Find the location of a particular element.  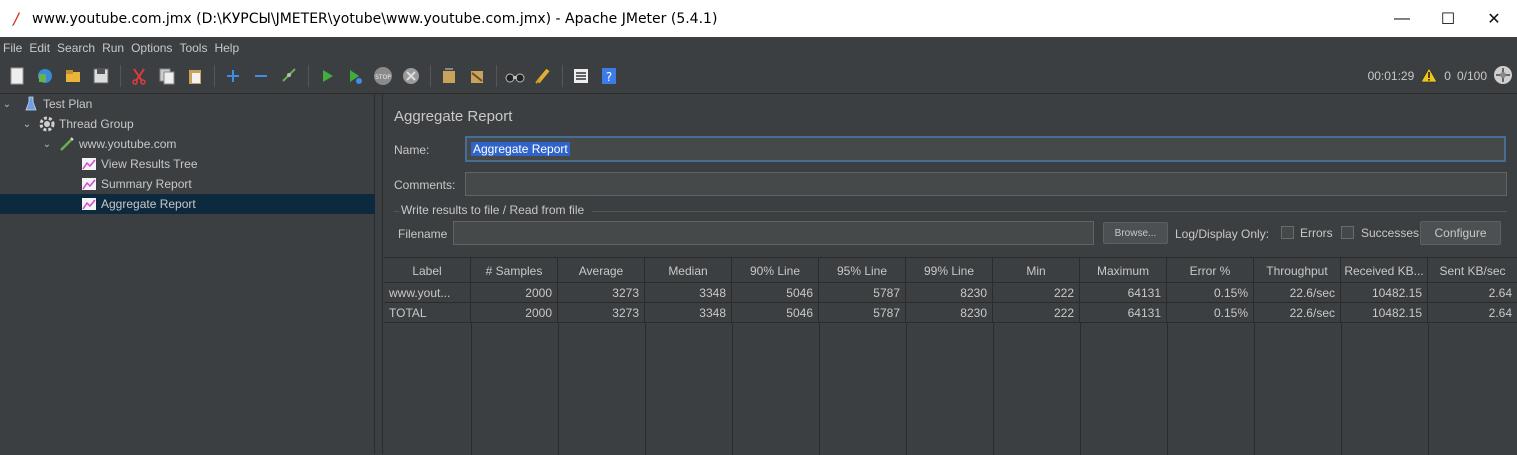

split-pane-divider is located at coordinates (379, 274).